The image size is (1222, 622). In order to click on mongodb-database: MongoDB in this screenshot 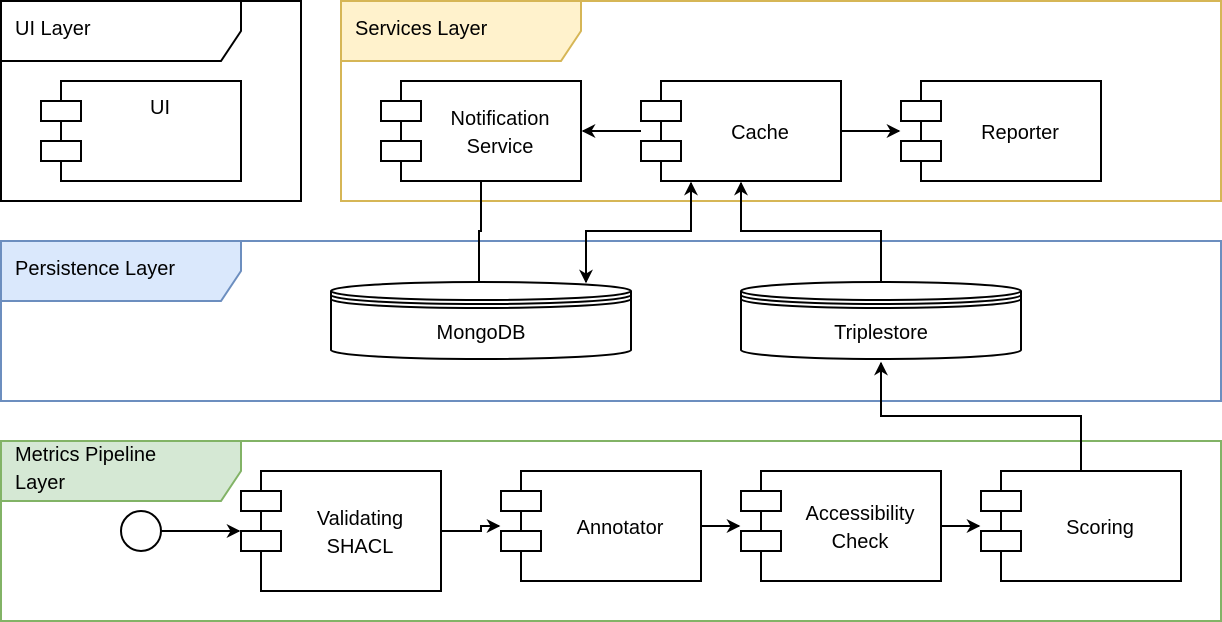, I will do `click(481, 320)`.